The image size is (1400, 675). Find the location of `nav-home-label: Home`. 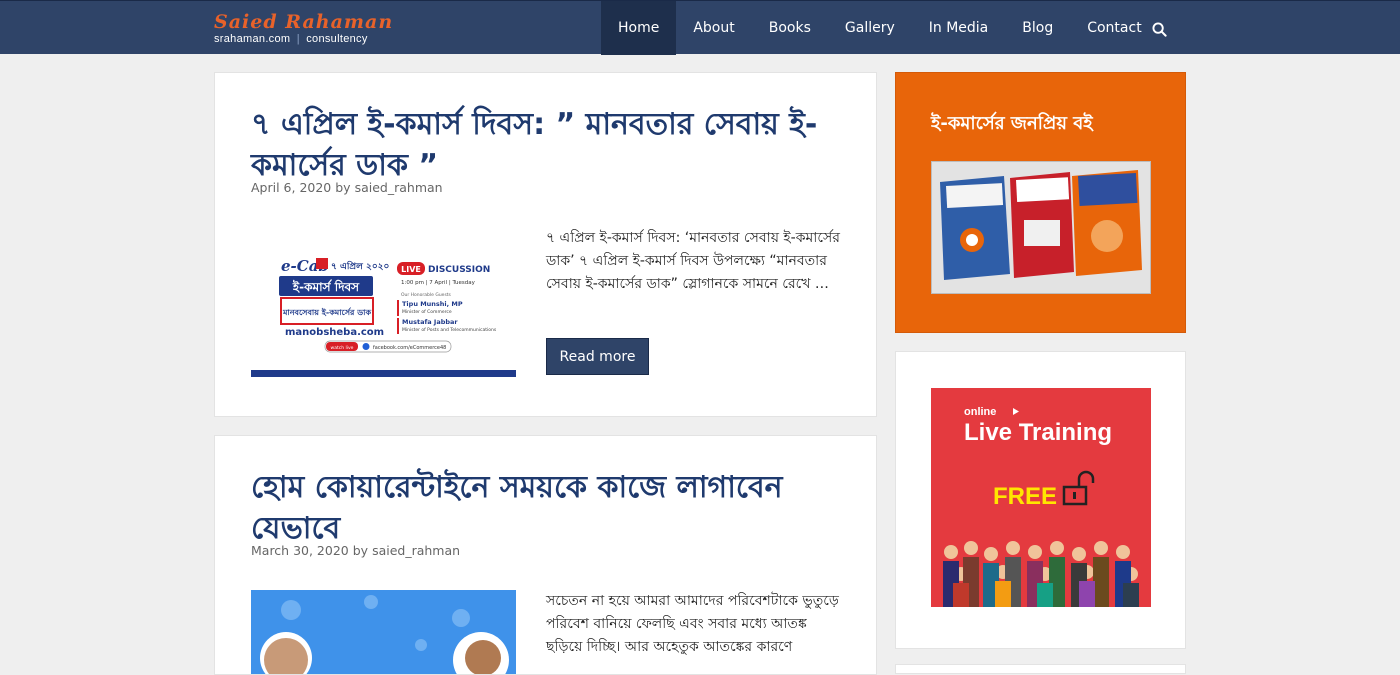

nav-home-label: Home is located at coordinates (639, 28).